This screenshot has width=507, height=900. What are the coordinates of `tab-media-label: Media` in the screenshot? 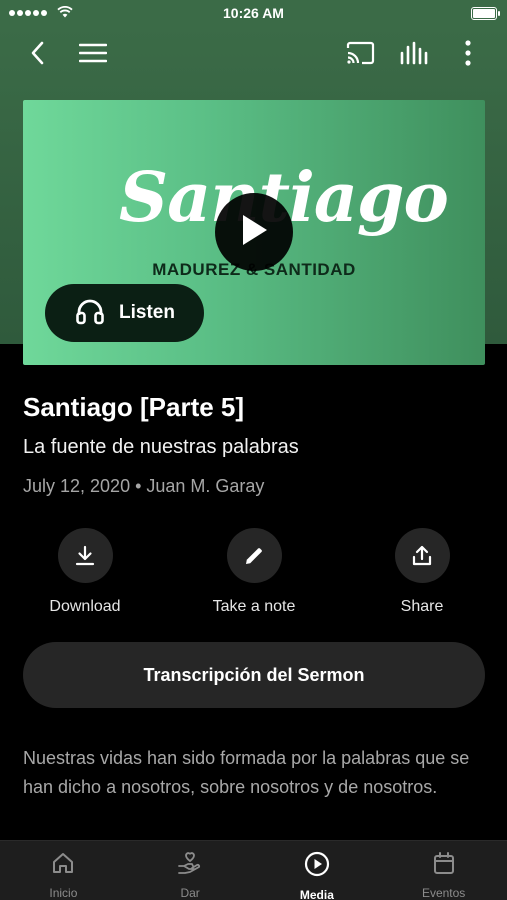 It's located at (316, 894).